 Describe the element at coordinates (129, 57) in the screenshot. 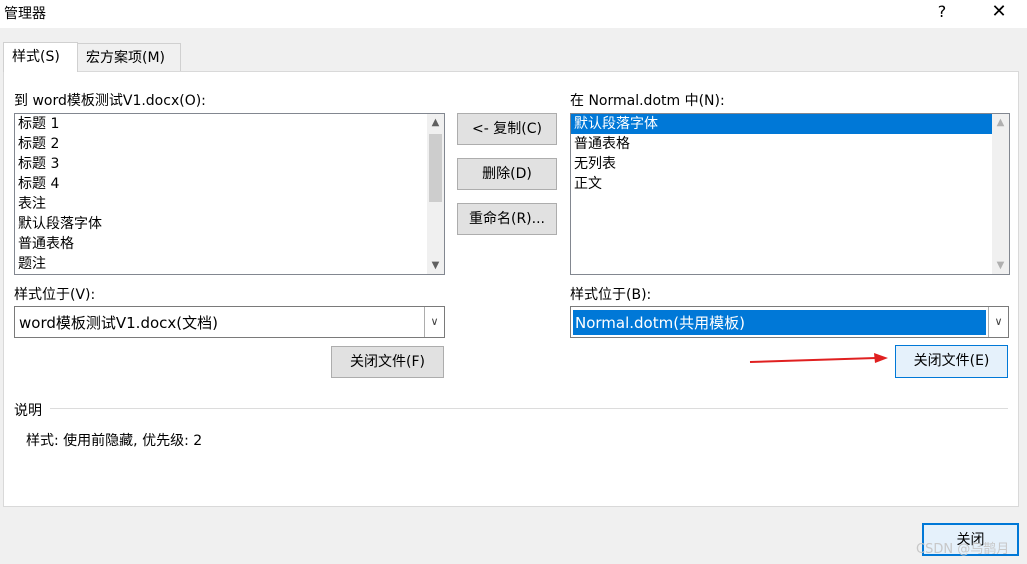

I see `tab-macro-items: 宏方案项(M)` at that location.